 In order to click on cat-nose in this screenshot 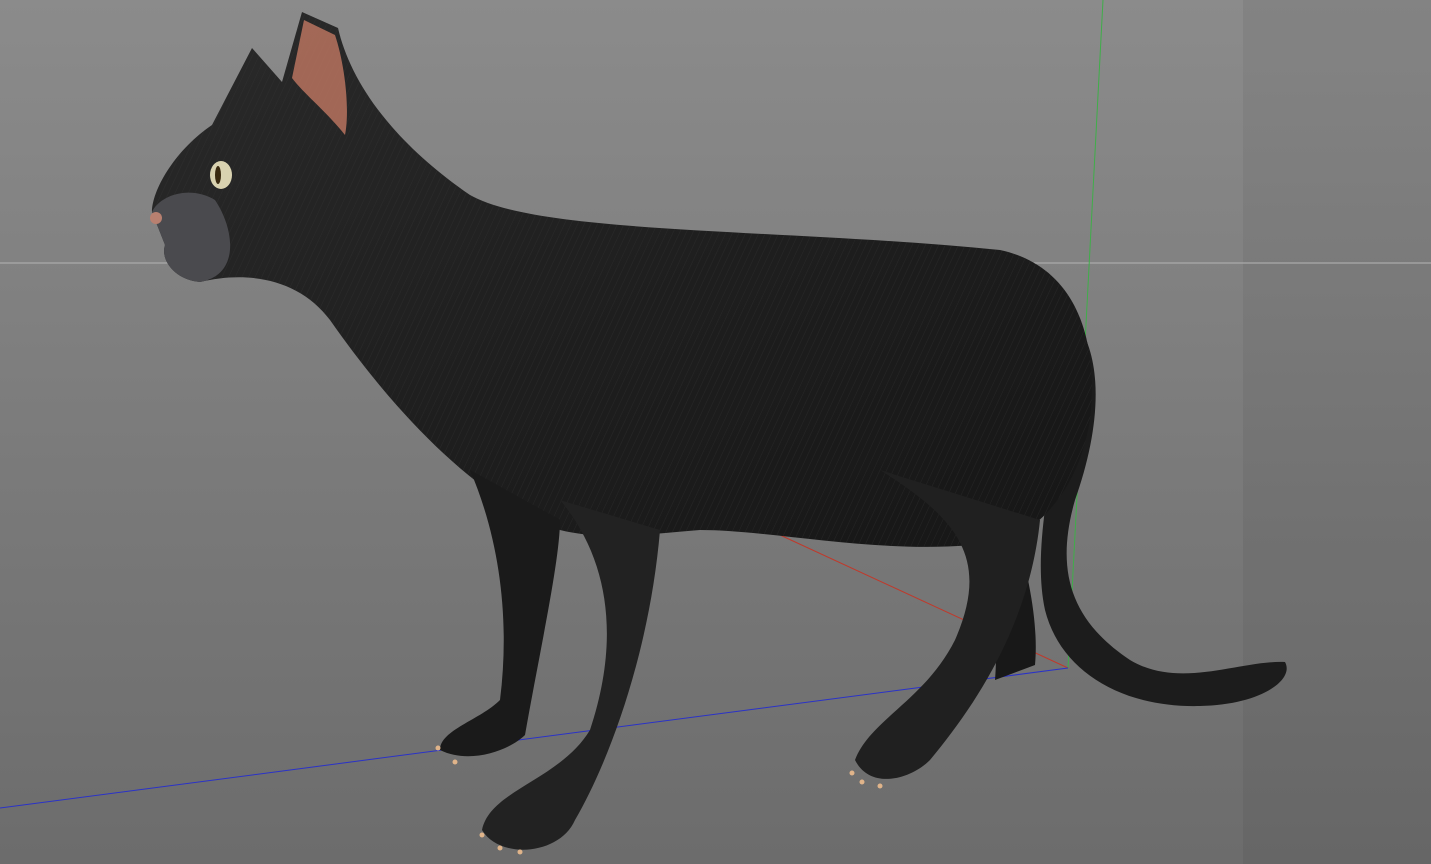, I will do `click(156, 218)`.